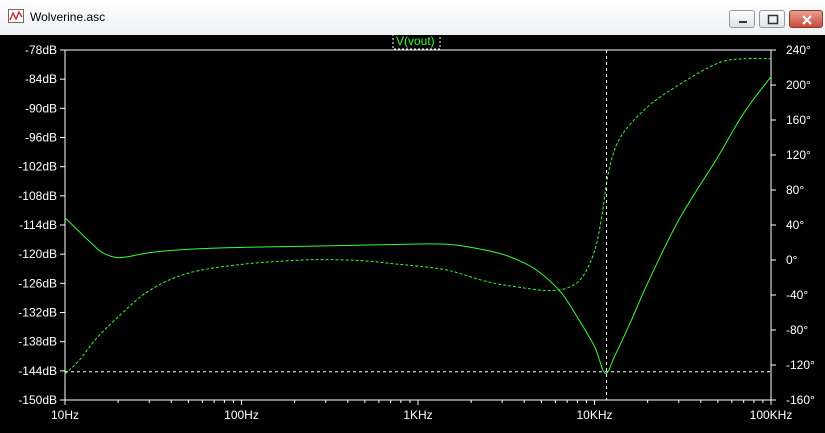 This screenshot has height=433, width=825. I want to click on y-right-tick-label: 240°, so click(798, 50).